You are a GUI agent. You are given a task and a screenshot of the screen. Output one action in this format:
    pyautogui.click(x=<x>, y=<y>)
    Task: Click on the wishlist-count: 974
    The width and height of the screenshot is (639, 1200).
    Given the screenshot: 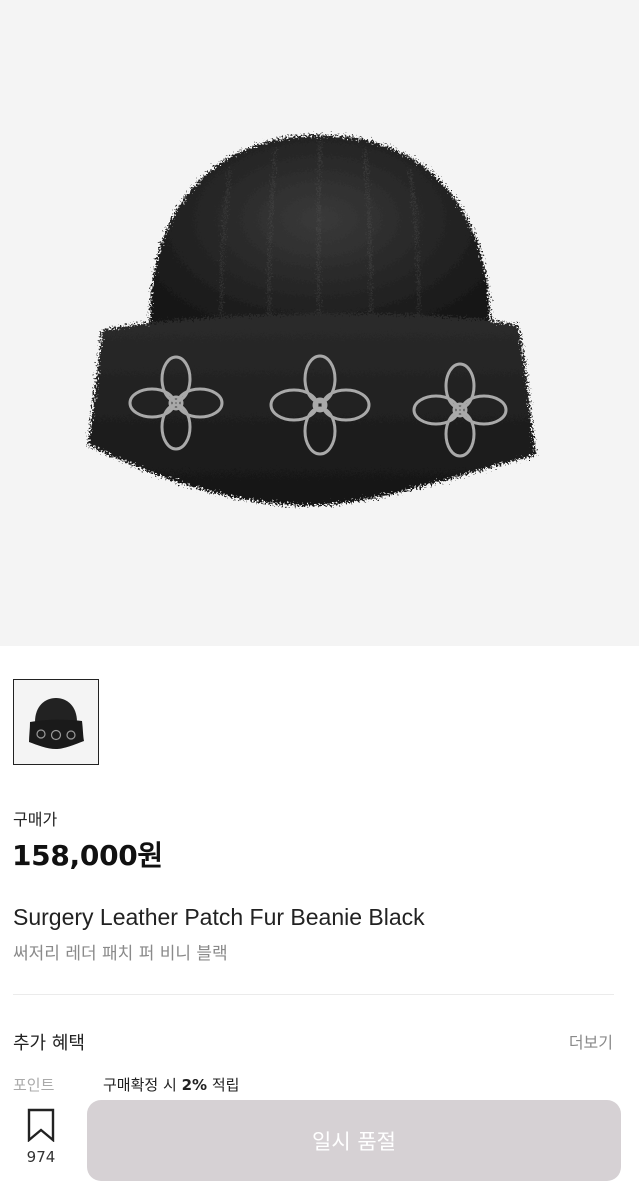 What is the action you would take?
    pyautogui.click(x=41, y=1157)
    